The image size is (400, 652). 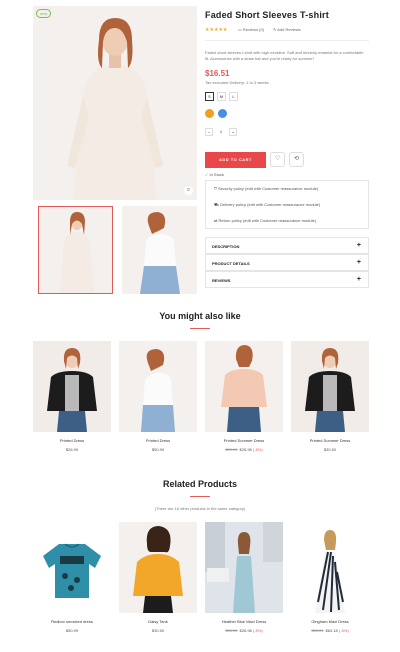 I want to click on product-name: Daisy Tank, so click(x=158, y=621).